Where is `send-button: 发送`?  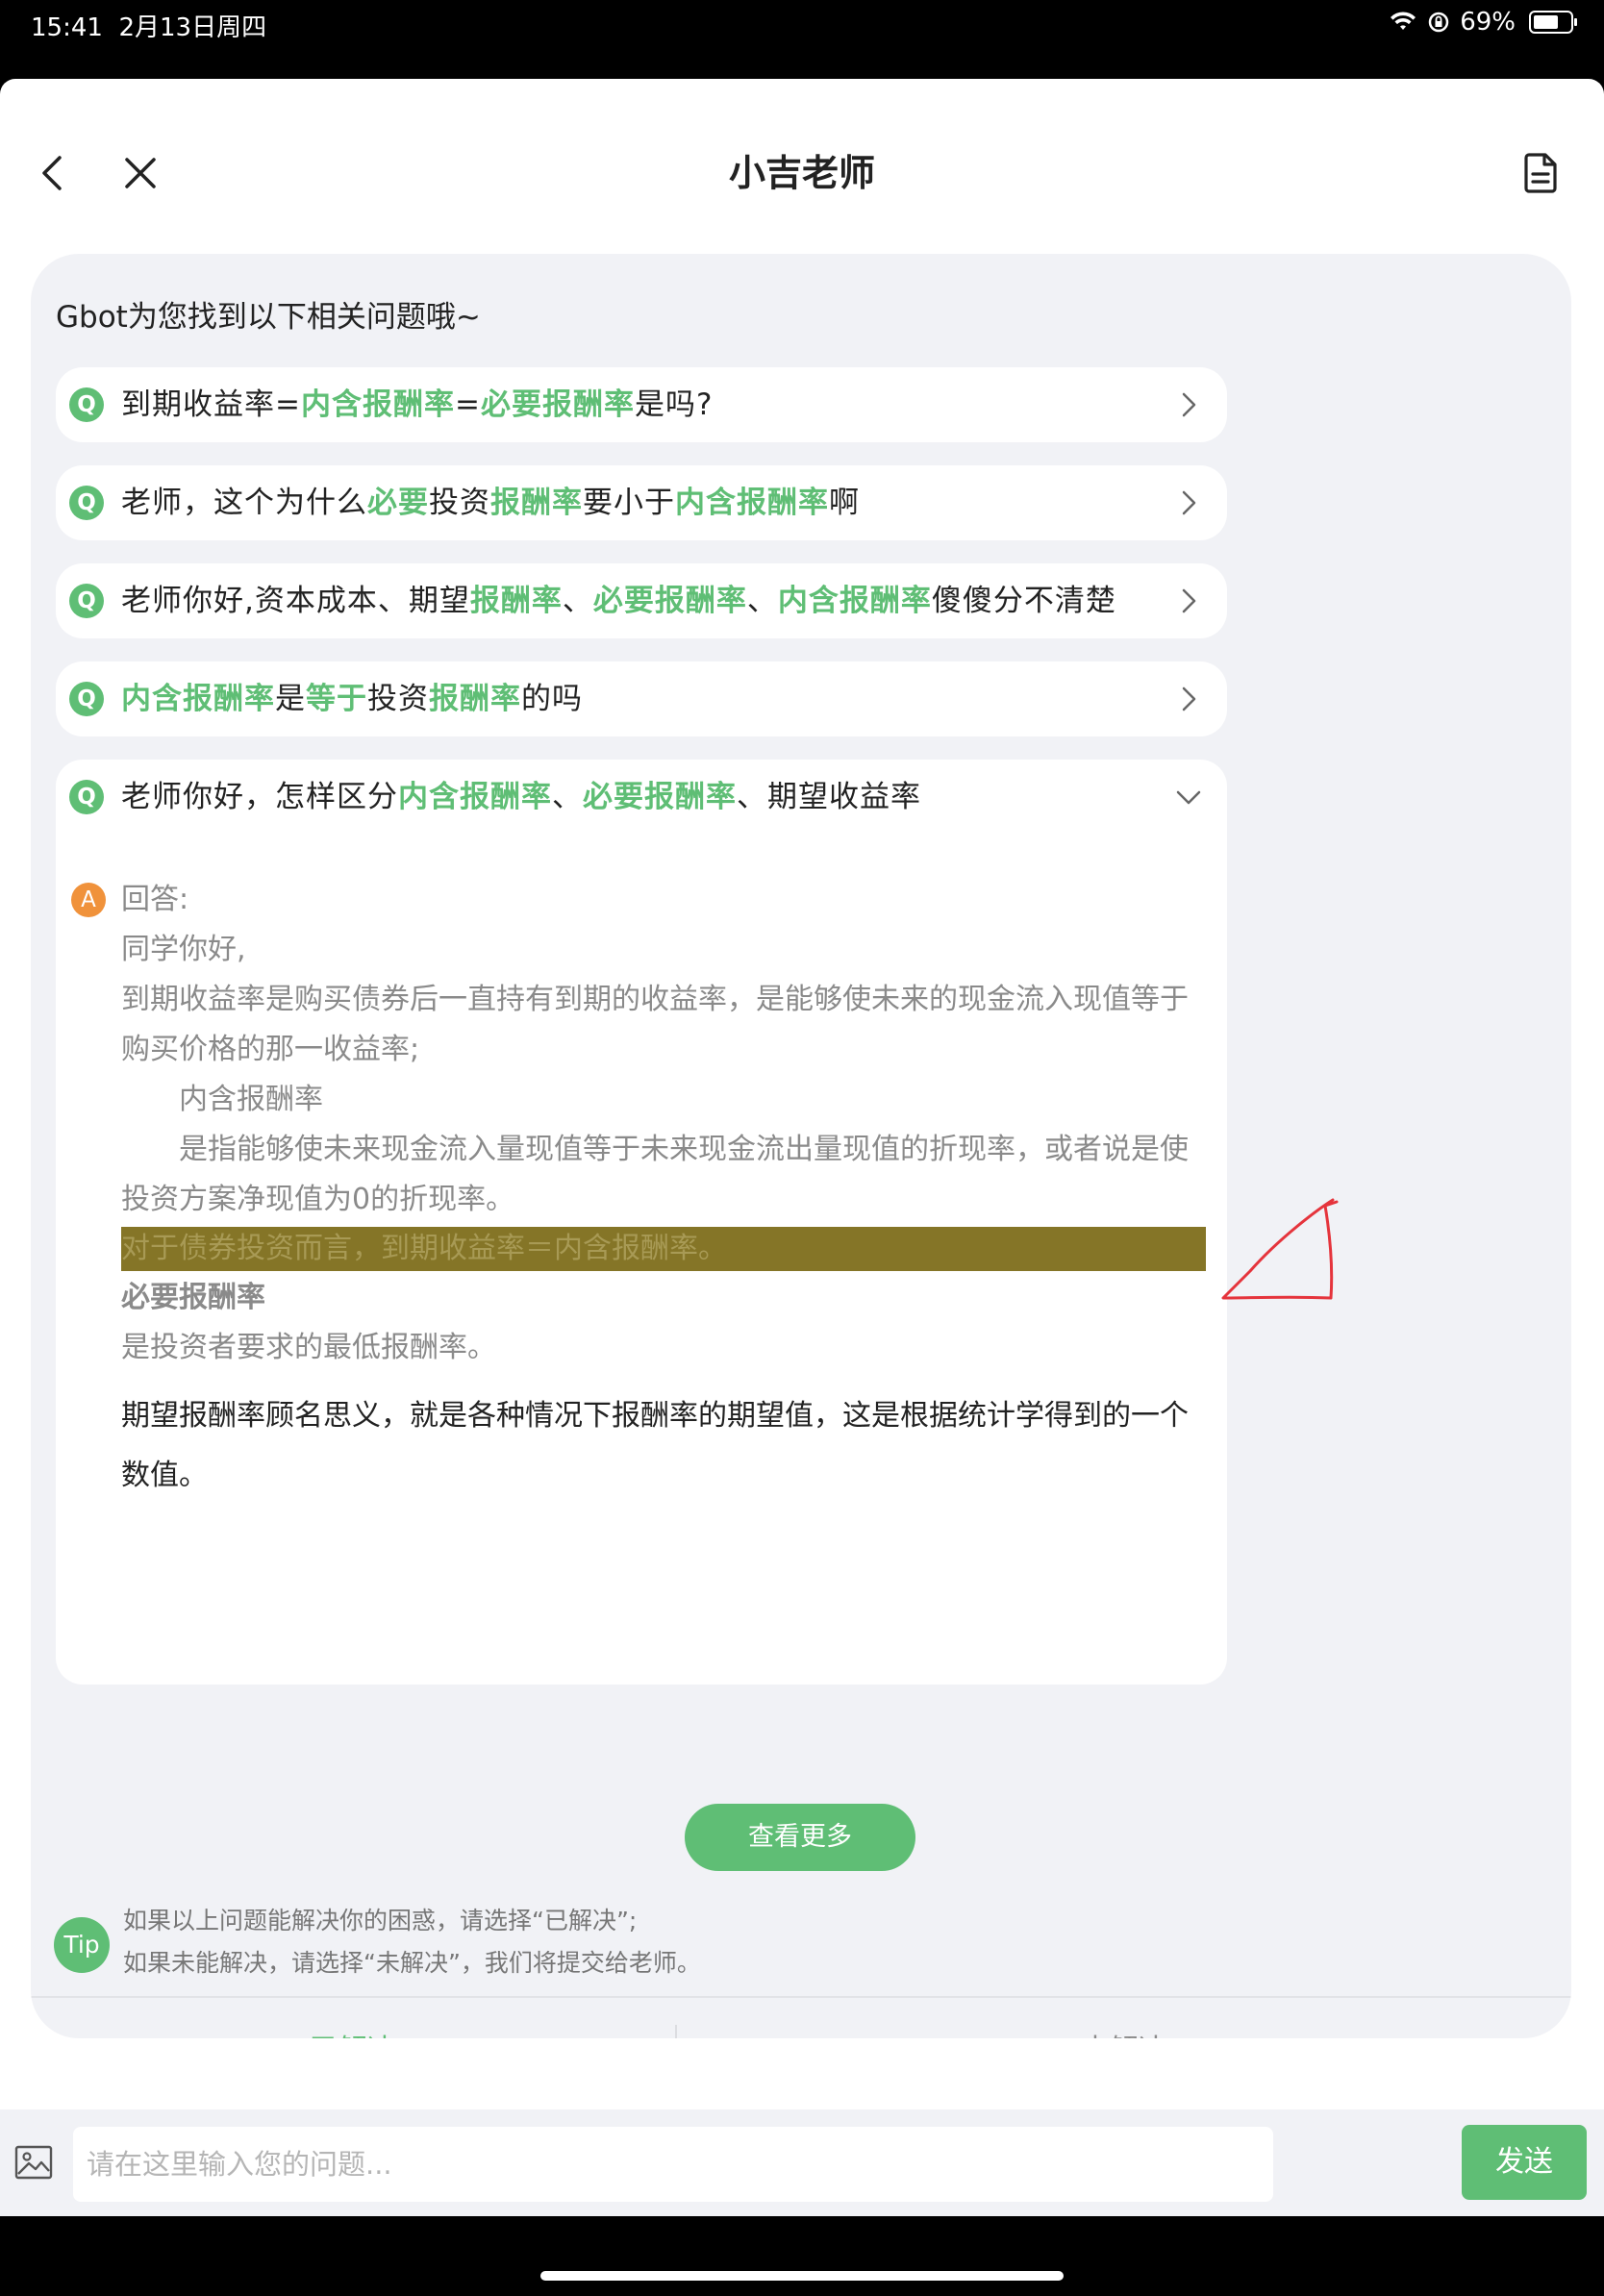 send-button: 发送 is located at coordinates (1524, 2162).